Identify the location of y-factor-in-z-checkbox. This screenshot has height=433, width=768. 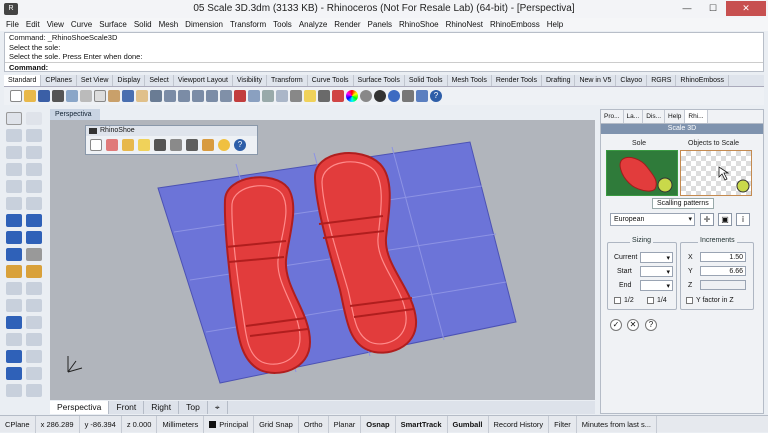
(689, 300).